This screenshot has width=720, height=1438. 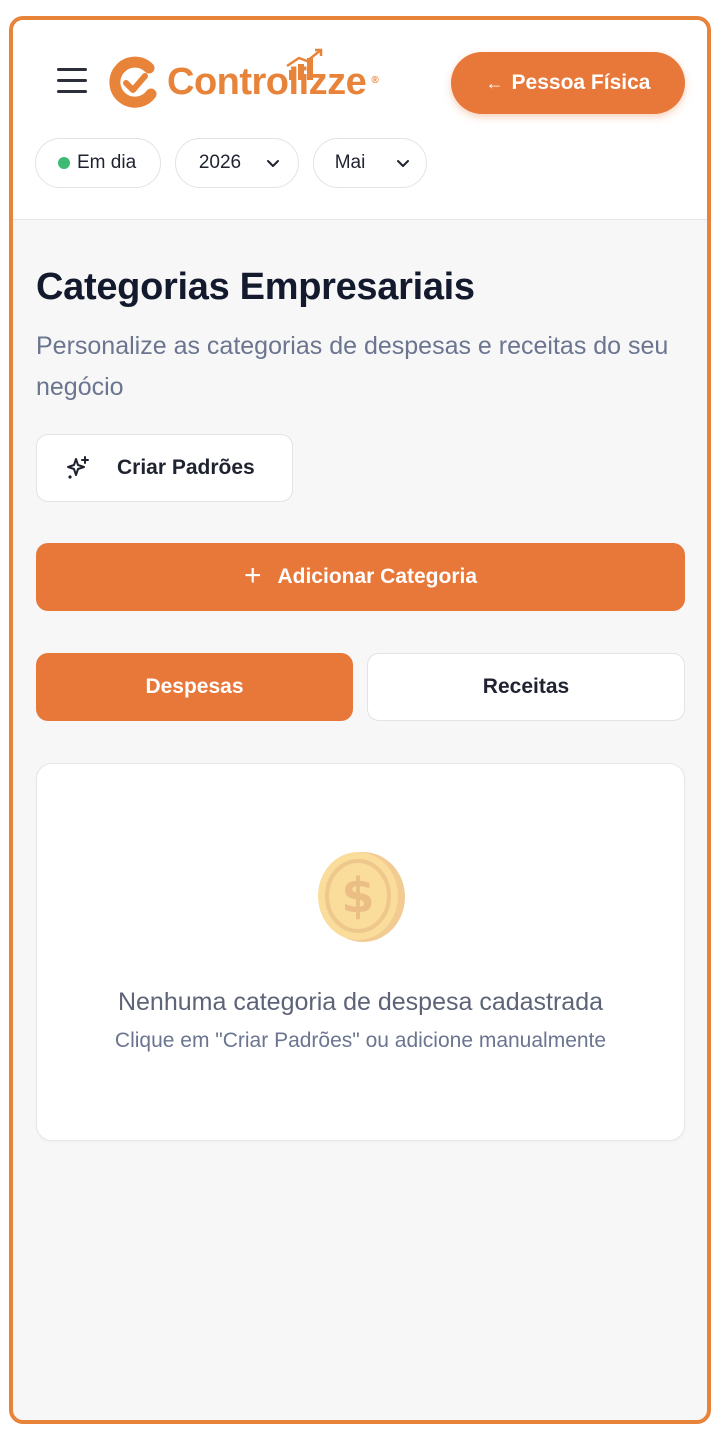 What do you see at coordinates (133, 82) in the screenshot?
I see `logo-check-icon` at bounding box center [133, 82].